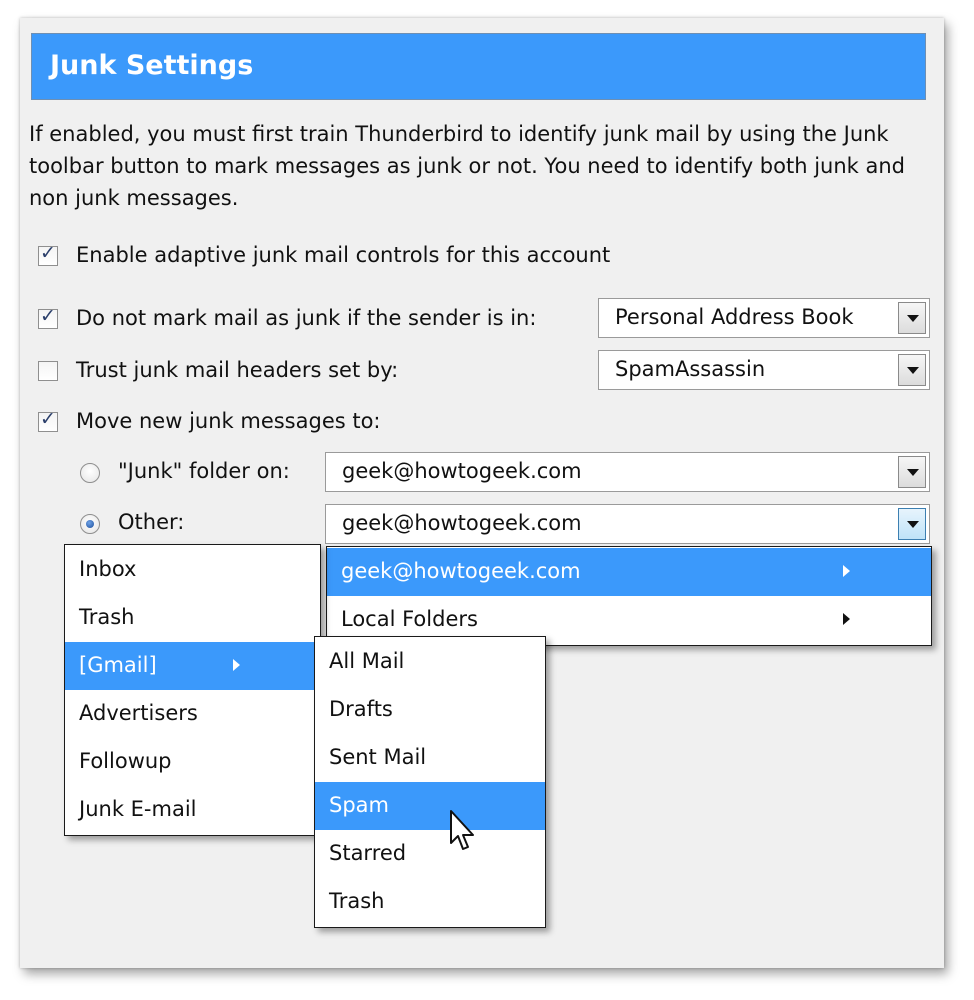 This screenshot has height=1000, width=974. I want to click on do-not-mark-checkbox: ✓, so click(48, 317).